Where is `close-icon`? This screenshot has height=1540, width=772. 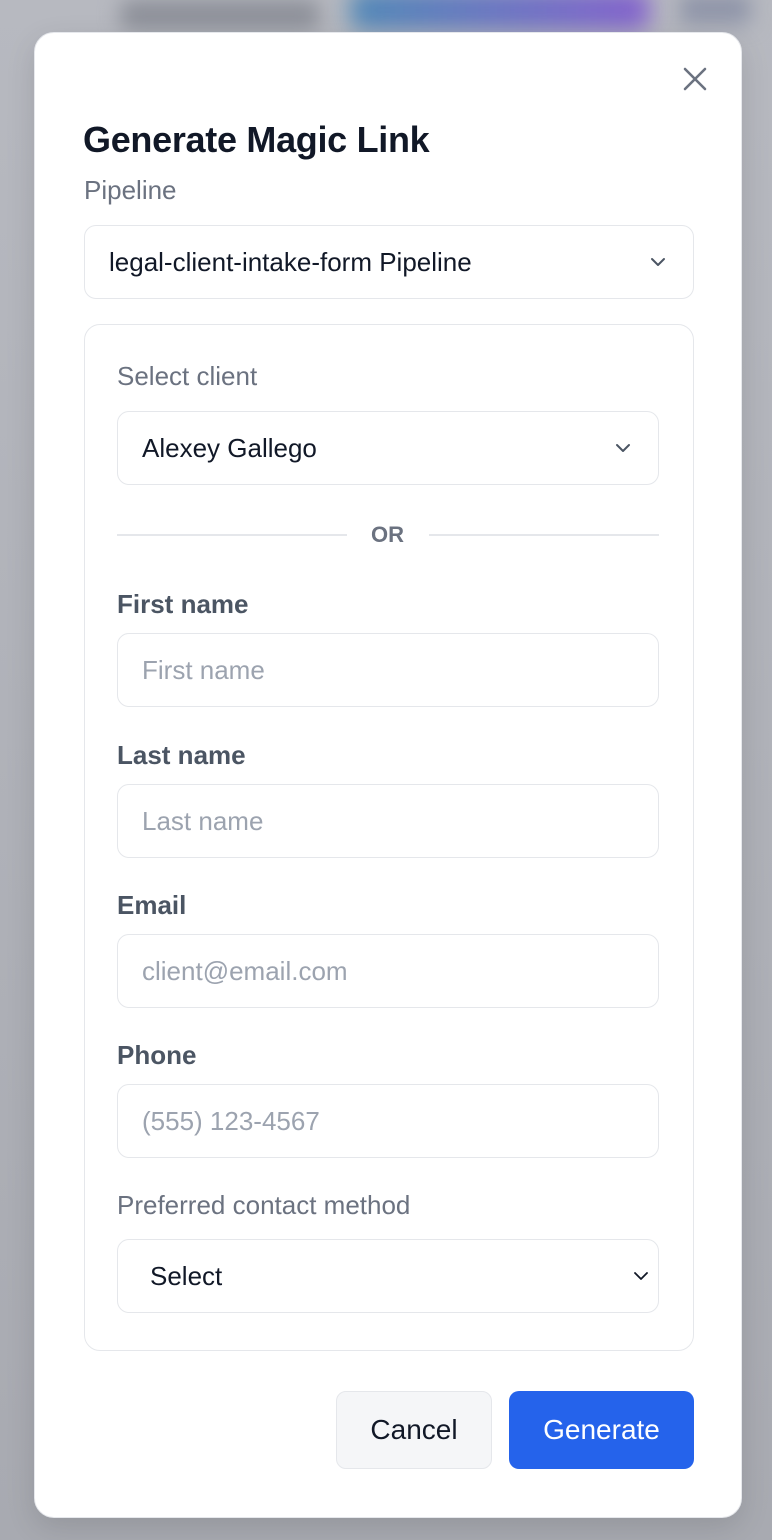 close-icon is located at coordinates (695, 79).